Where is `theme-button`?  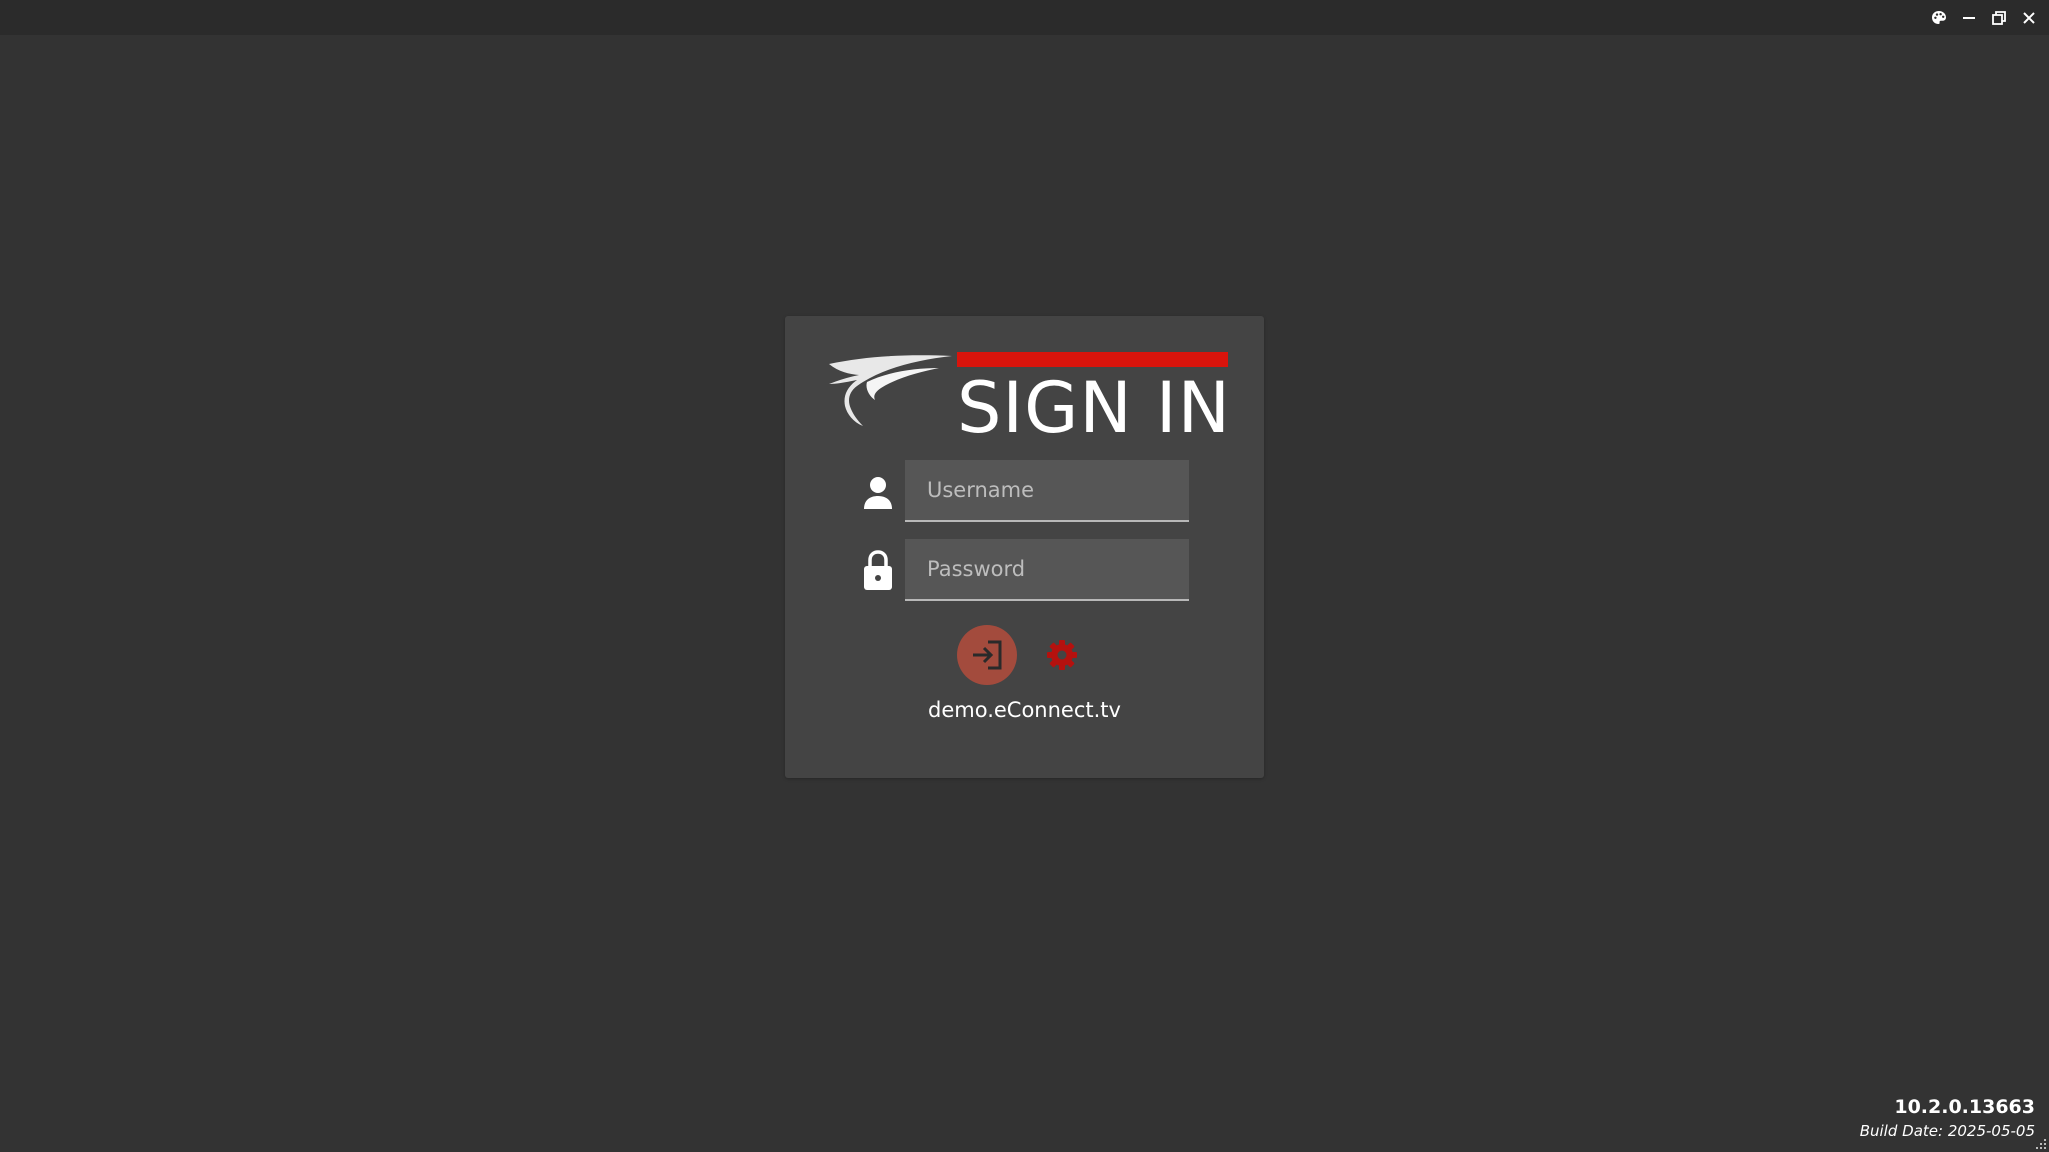
theme-button is located at coordinates (1939, 18).